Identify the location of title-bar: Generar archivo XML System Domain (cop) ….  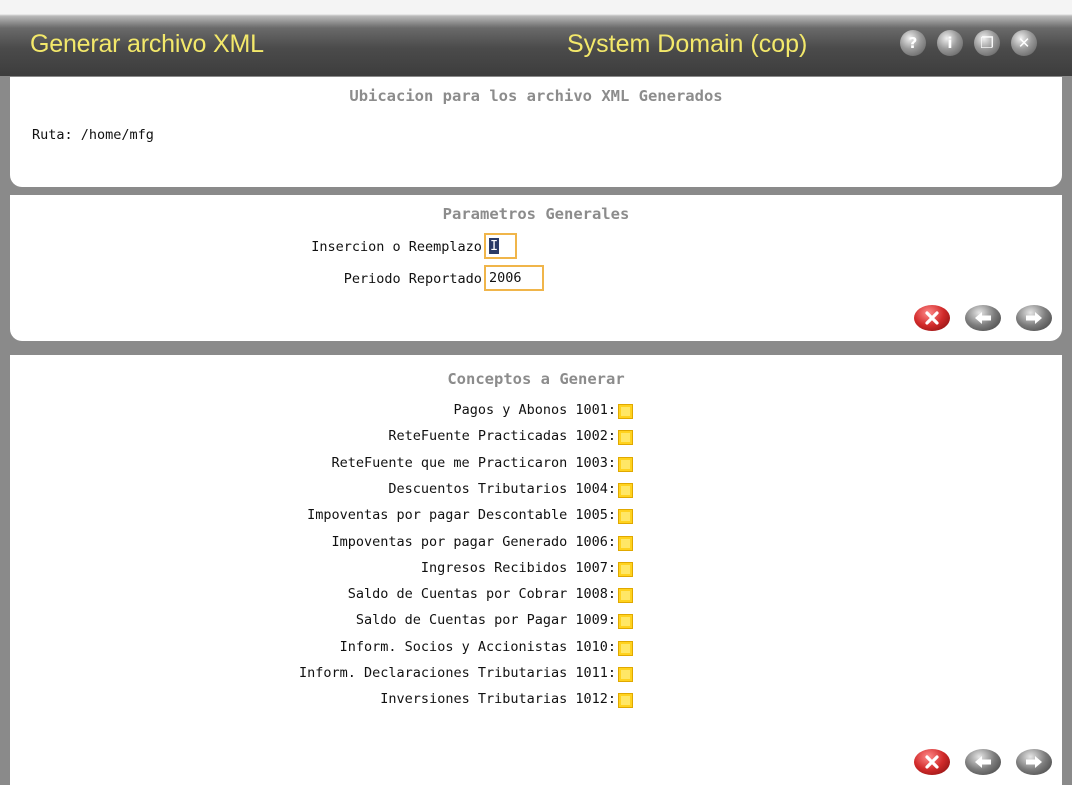
(536, 38).